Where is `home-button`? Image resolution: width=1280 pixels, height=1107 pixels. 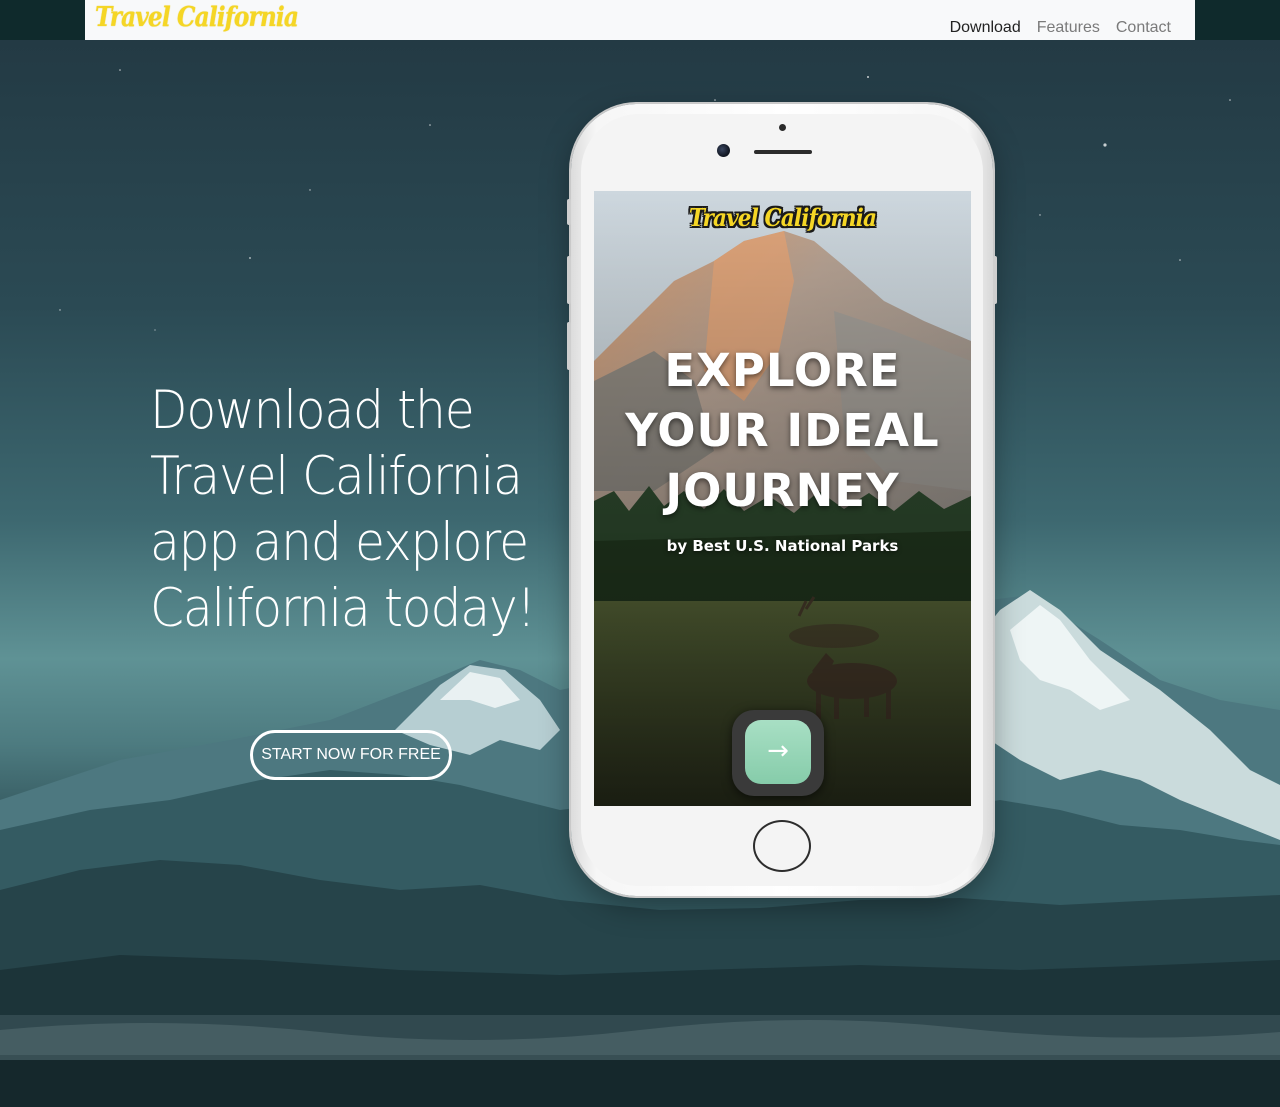
home-button is located at coordinates (782, 846).